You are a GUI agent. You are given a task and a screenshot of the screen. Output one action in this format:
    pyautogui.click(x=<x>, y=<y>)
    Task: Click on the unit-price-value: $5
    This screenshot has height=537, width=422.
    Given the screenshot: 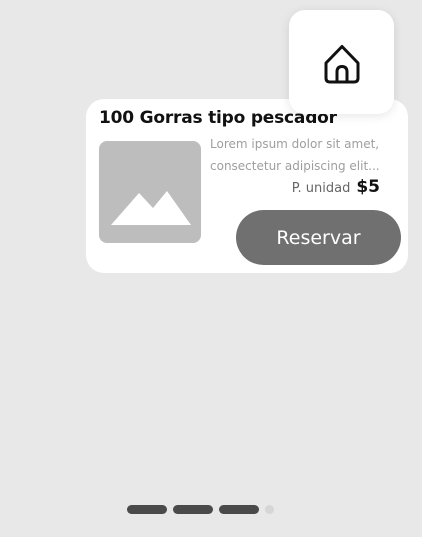 What is the action you would take?
    pyautogui.click(x=368, y=187)
    